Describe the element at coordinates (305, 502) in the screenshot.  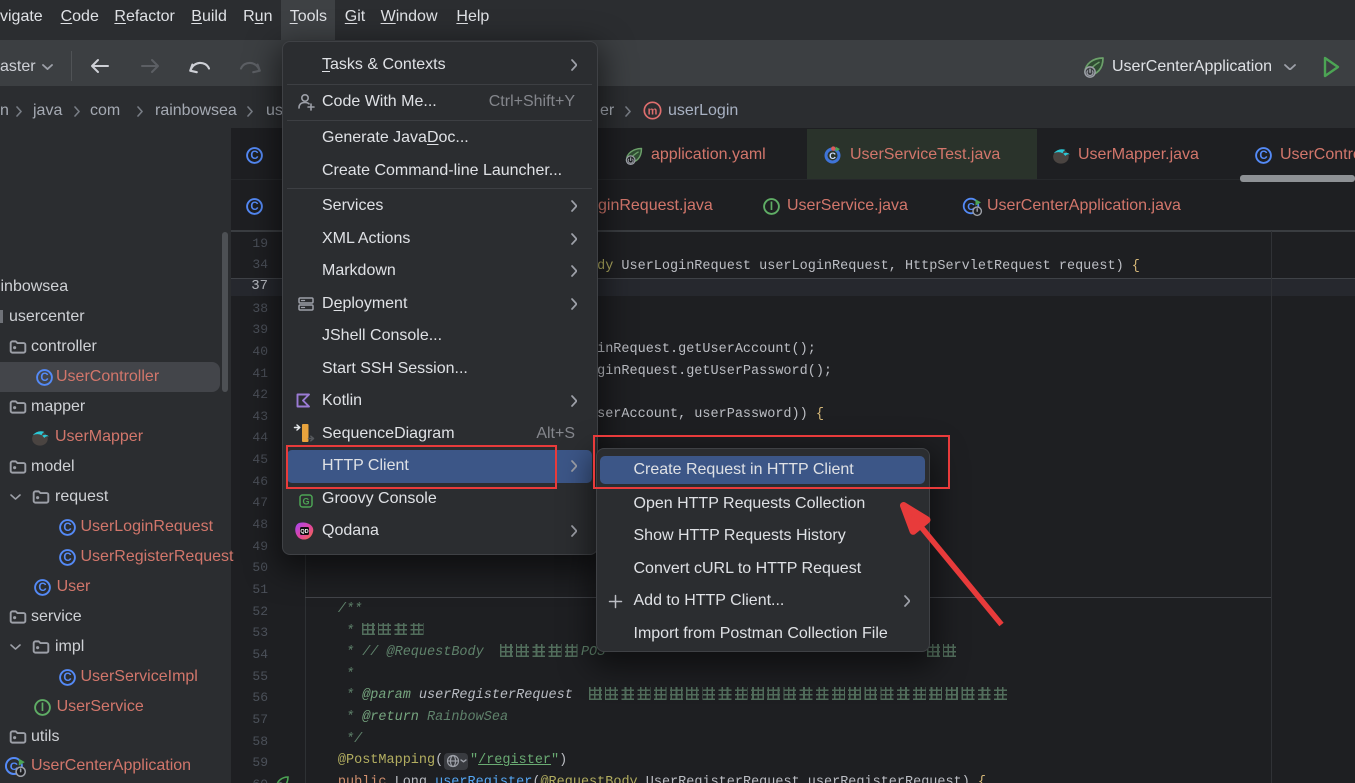
I see `svg-text: G` at that location.